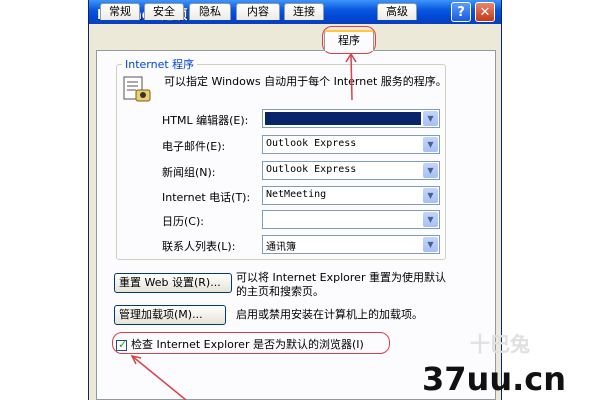  What do you see at coordinates (351, 219) in the screenshot?
I see `calendar-select: ▼` at bounding box center [351, 219].